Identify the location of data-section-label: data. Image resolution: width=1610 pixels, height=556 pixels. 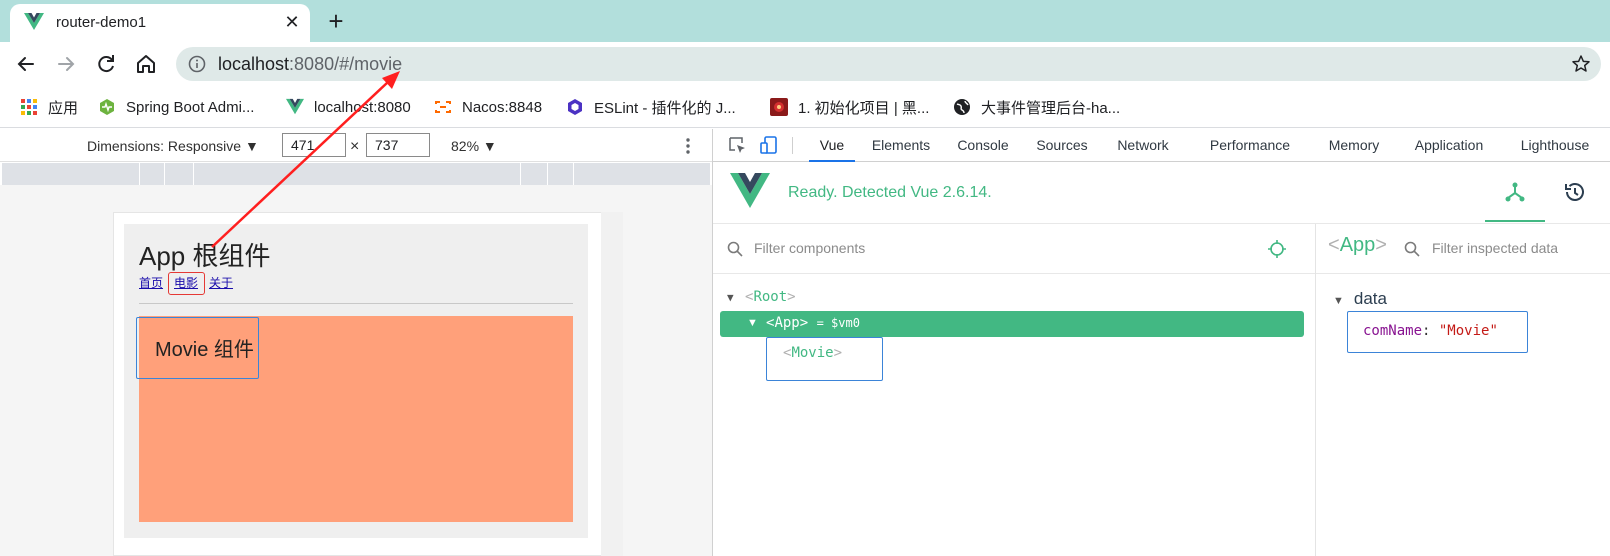
(1370, 298).